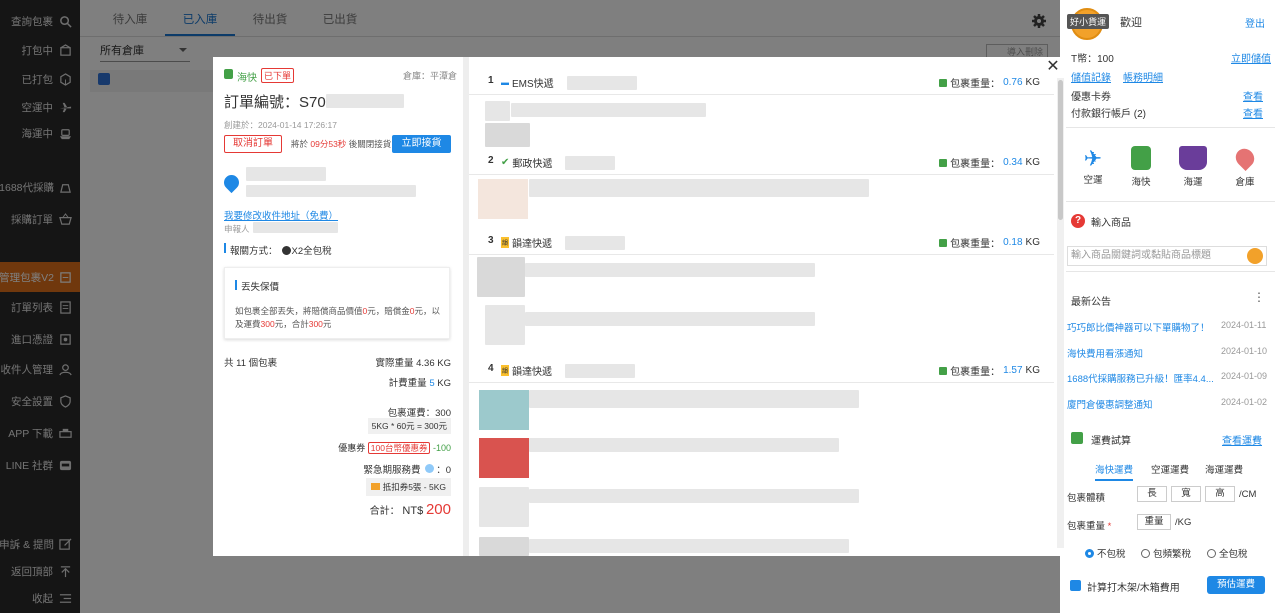 Image resolution: width=1280 pixels, height=613 pixels. Describe the element at coordinates (253, 144) in the screenshot. I see `cancel-order-button: 取消訂單` at that location.